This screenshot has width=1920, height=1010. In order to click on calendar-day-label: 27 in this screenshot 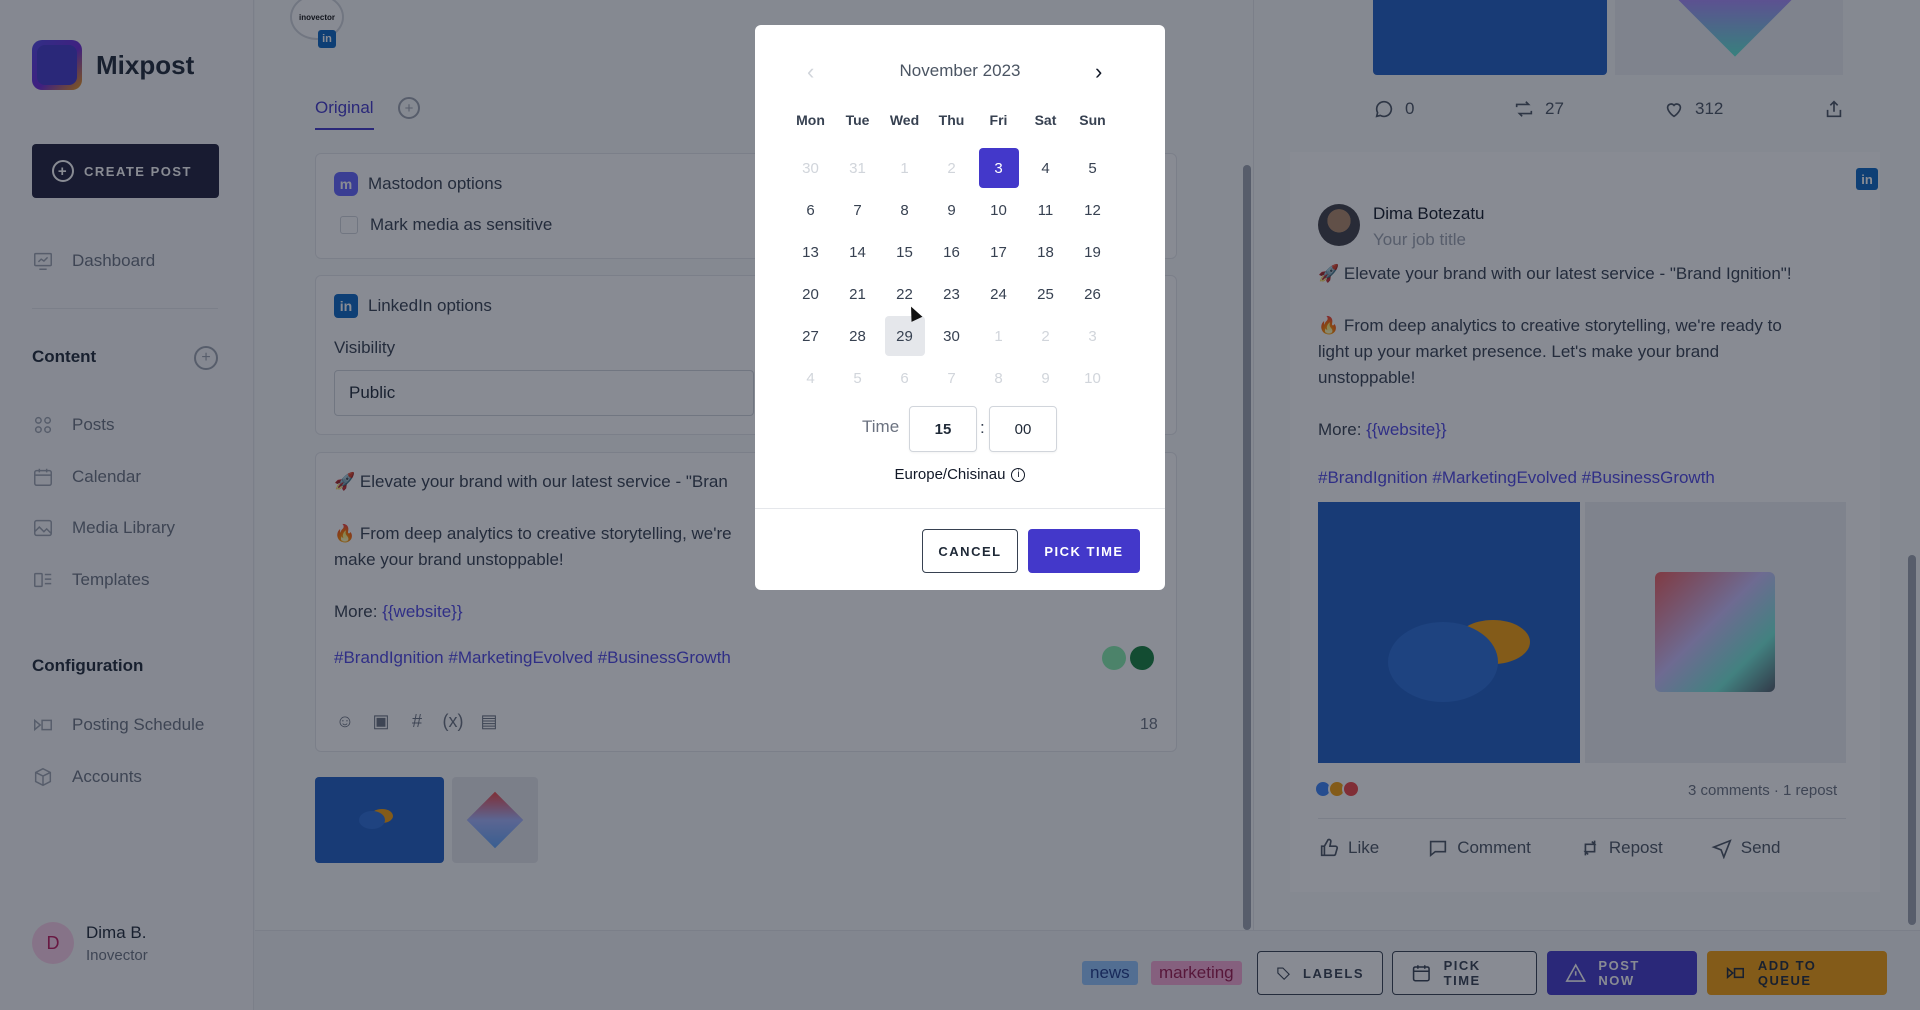, I will do `click(810, 336)`.